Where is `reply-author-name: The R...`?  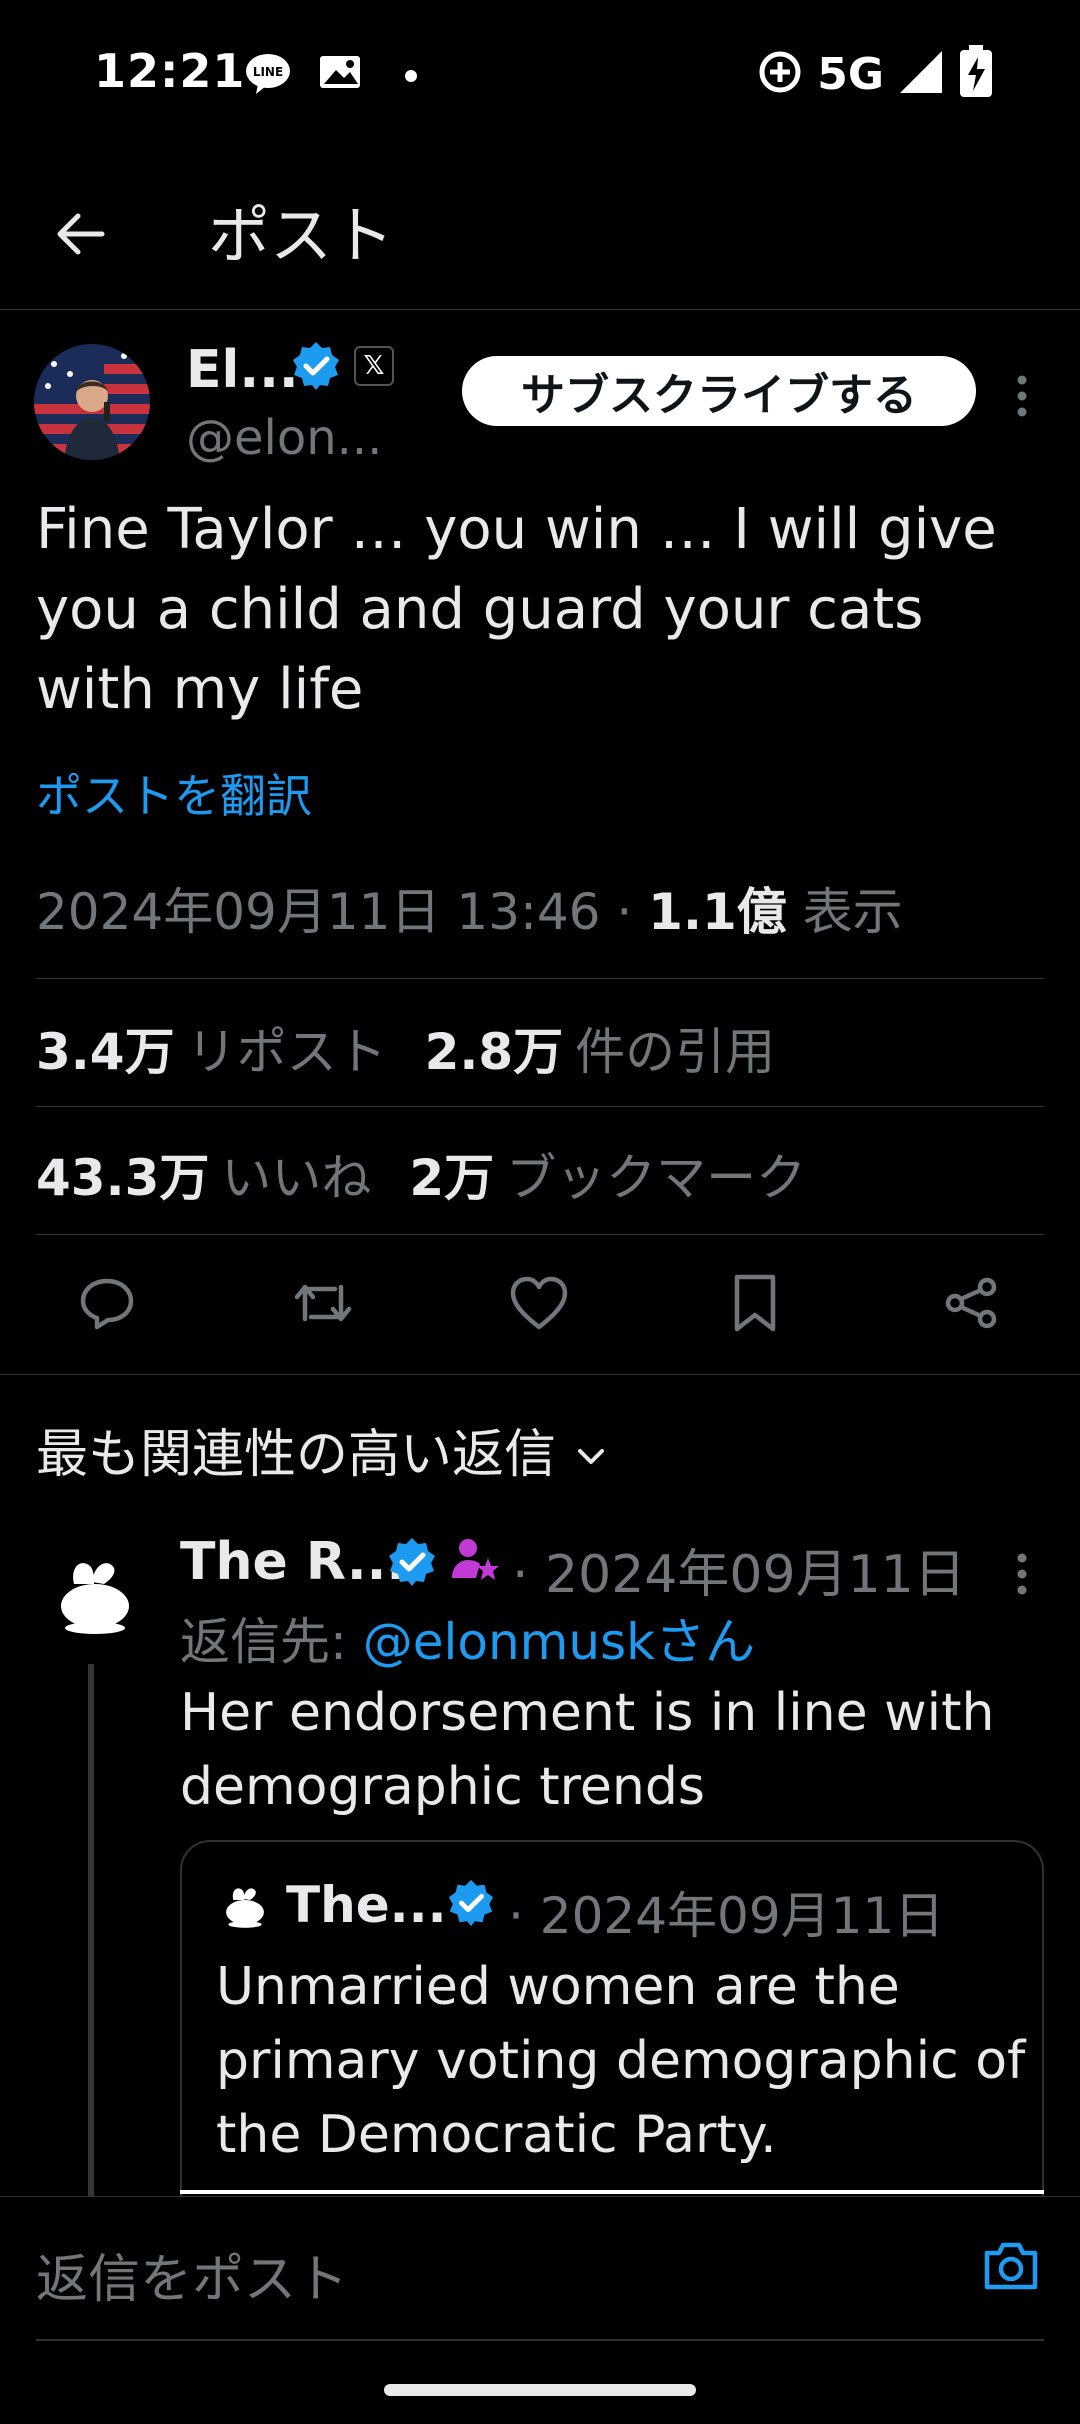
reply-author-name: The R... is located at coordinates (293, 1562).